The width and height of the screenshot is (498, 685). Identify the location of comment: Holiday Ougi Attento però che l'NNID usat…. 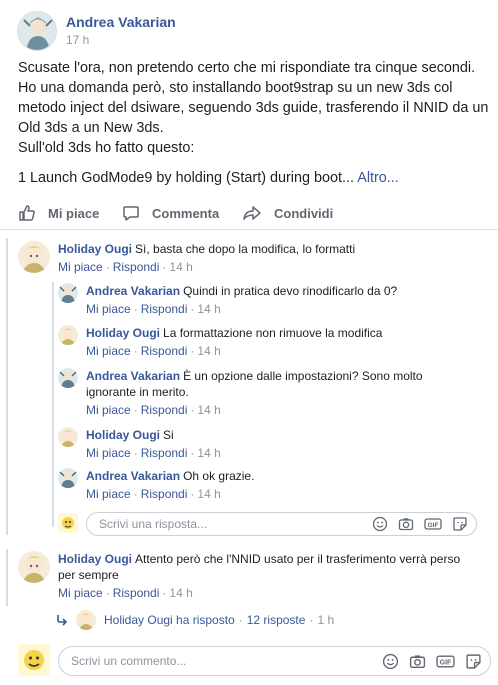
(239, 576).